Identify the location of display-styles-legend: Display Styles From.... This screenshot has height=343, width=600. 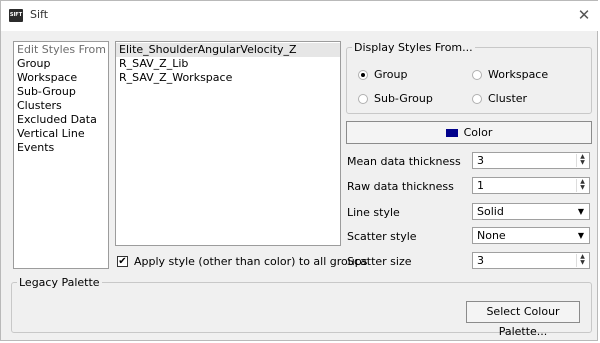
(413, 47).